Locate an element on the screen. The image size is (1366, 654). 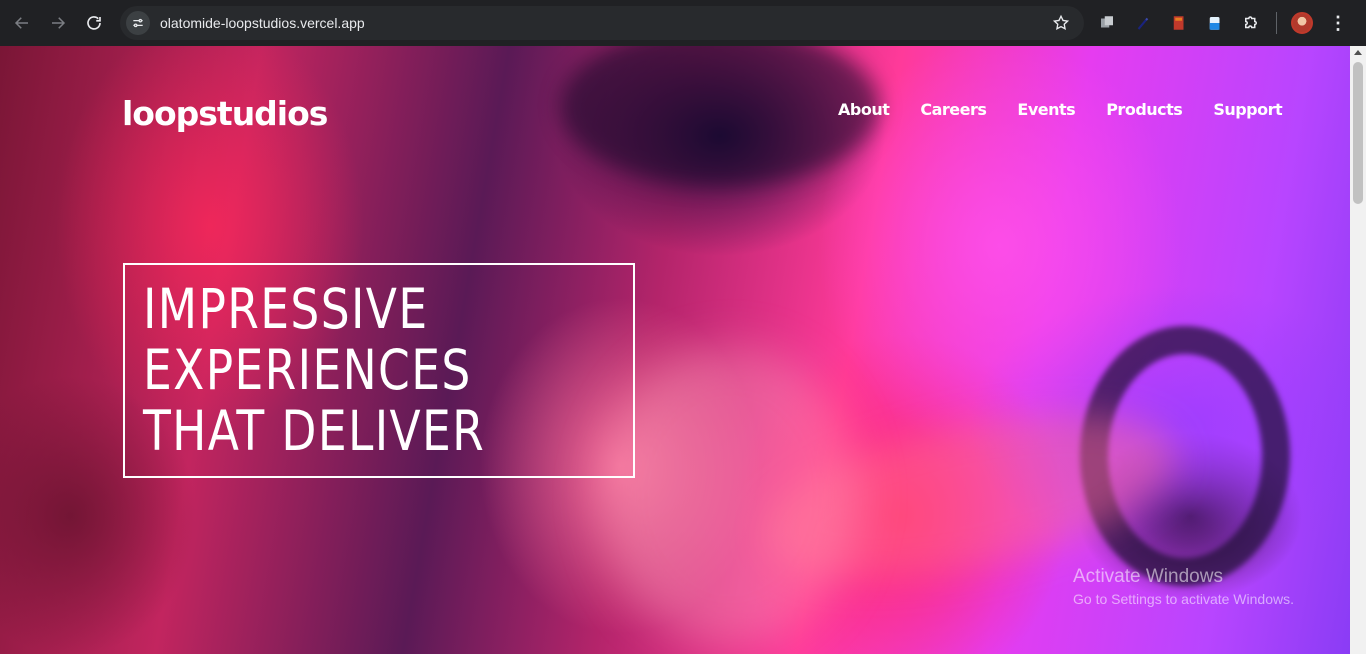
reload-icon is located at coordinates (94, 23).